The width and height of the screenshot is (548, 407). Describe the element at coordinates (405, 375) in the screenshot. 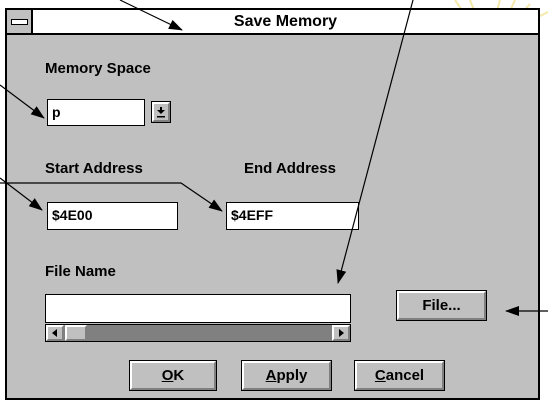

I see `cancel-label-rest: ancel` at that location.